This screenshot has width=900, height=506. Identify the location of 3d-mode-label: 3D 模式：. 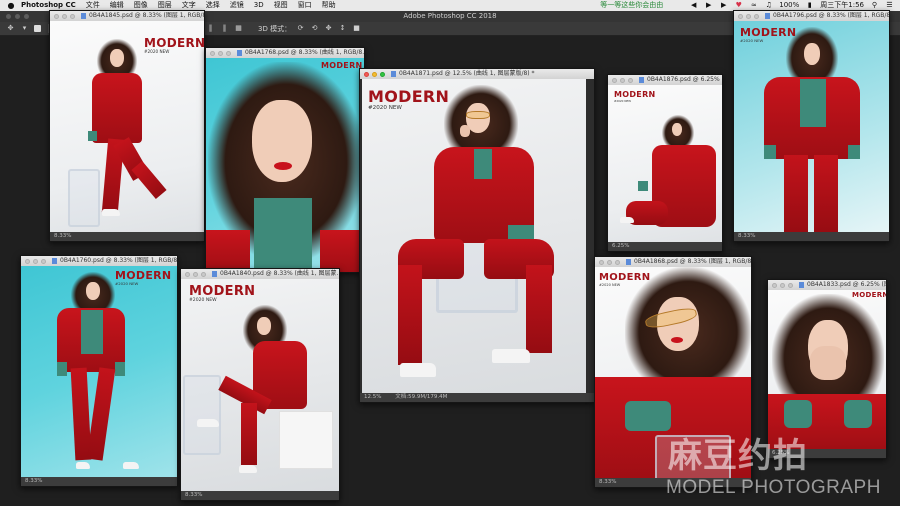
(275, 28).